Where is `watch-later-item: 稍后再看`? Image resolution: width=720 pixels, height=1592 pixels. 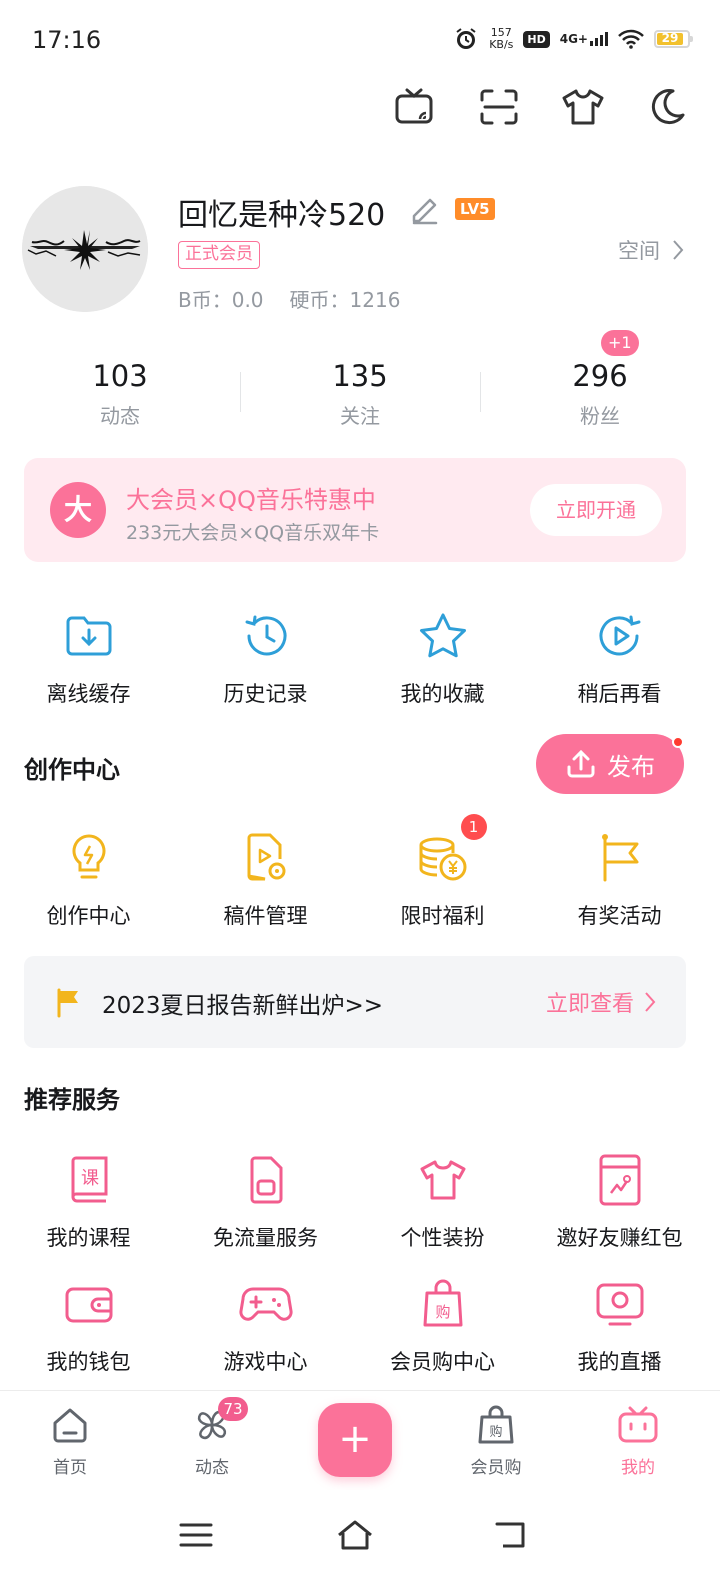
watch-later-item: 稍后再看 is located at coordinates (619, 657).